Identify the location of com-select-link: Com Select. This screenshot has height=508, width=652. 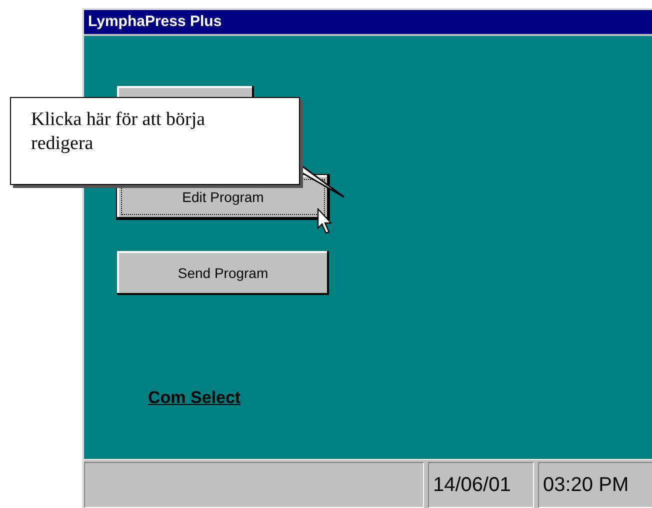
(194, 398).